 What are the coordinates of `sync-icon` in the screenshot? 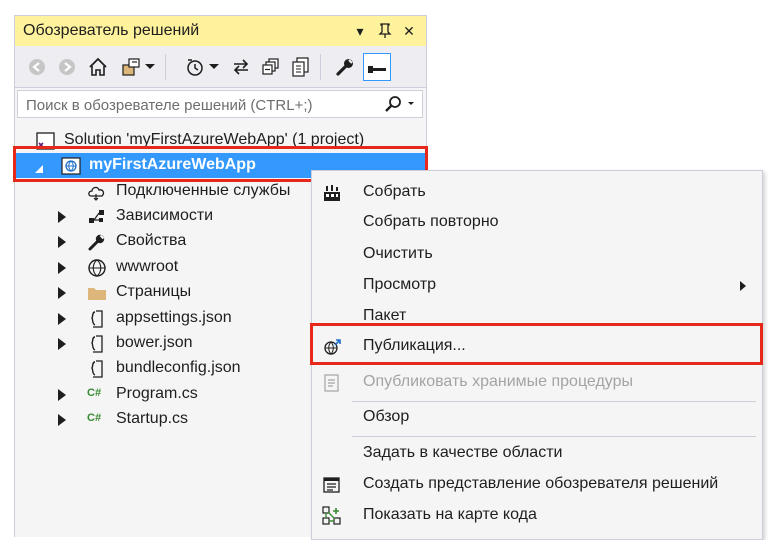 It's located at (241, 67).